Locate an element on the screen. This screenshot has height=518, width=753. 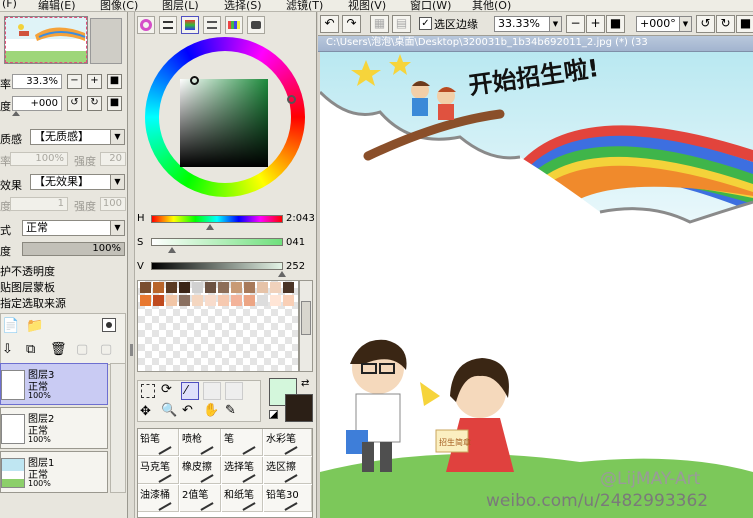
rotate-view-icon: ↶ is located at coordinates (187, 410).